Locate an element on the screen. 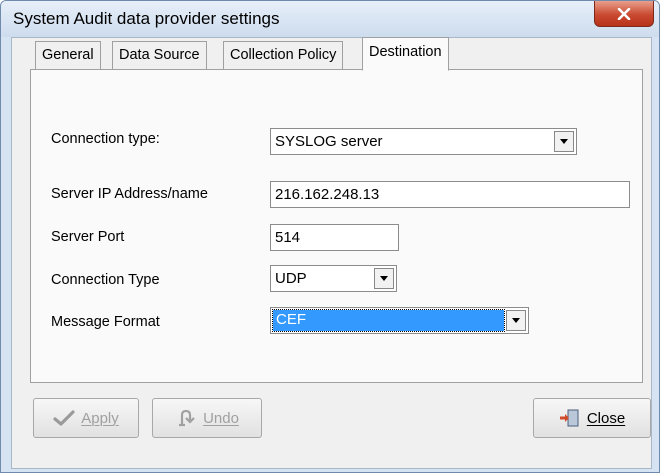 This screenshot has width=660, height=473. undo-button: Undo is located at coordinates (207, 418).